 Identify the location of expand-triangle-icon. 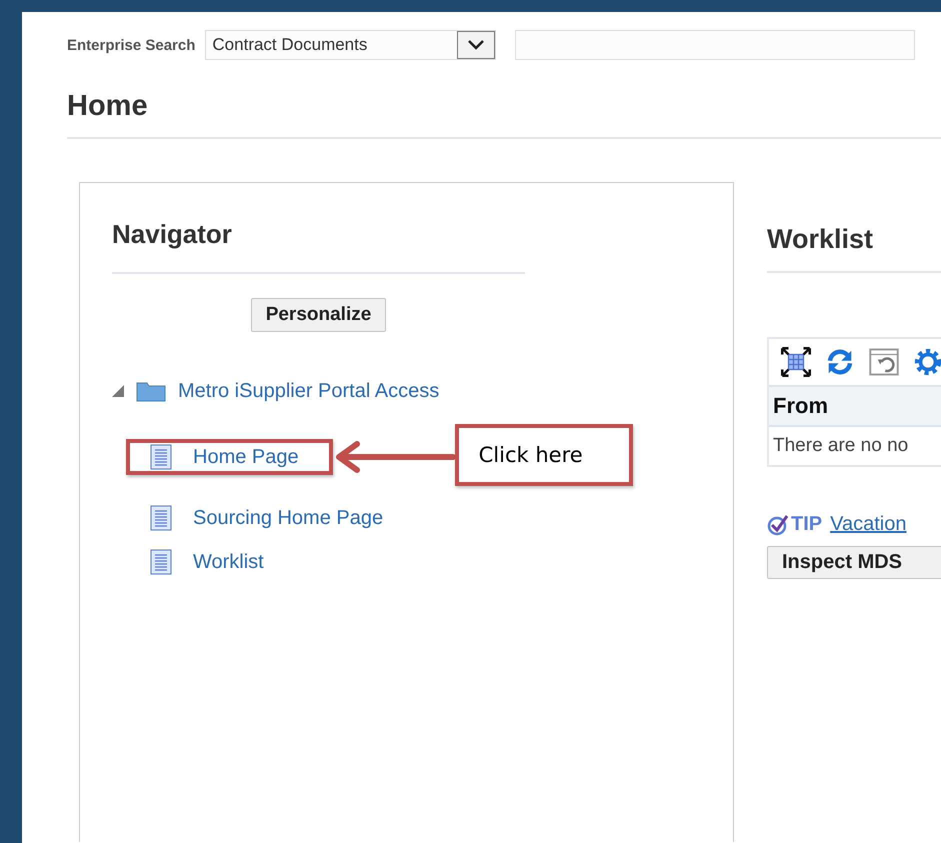
(118, 391).